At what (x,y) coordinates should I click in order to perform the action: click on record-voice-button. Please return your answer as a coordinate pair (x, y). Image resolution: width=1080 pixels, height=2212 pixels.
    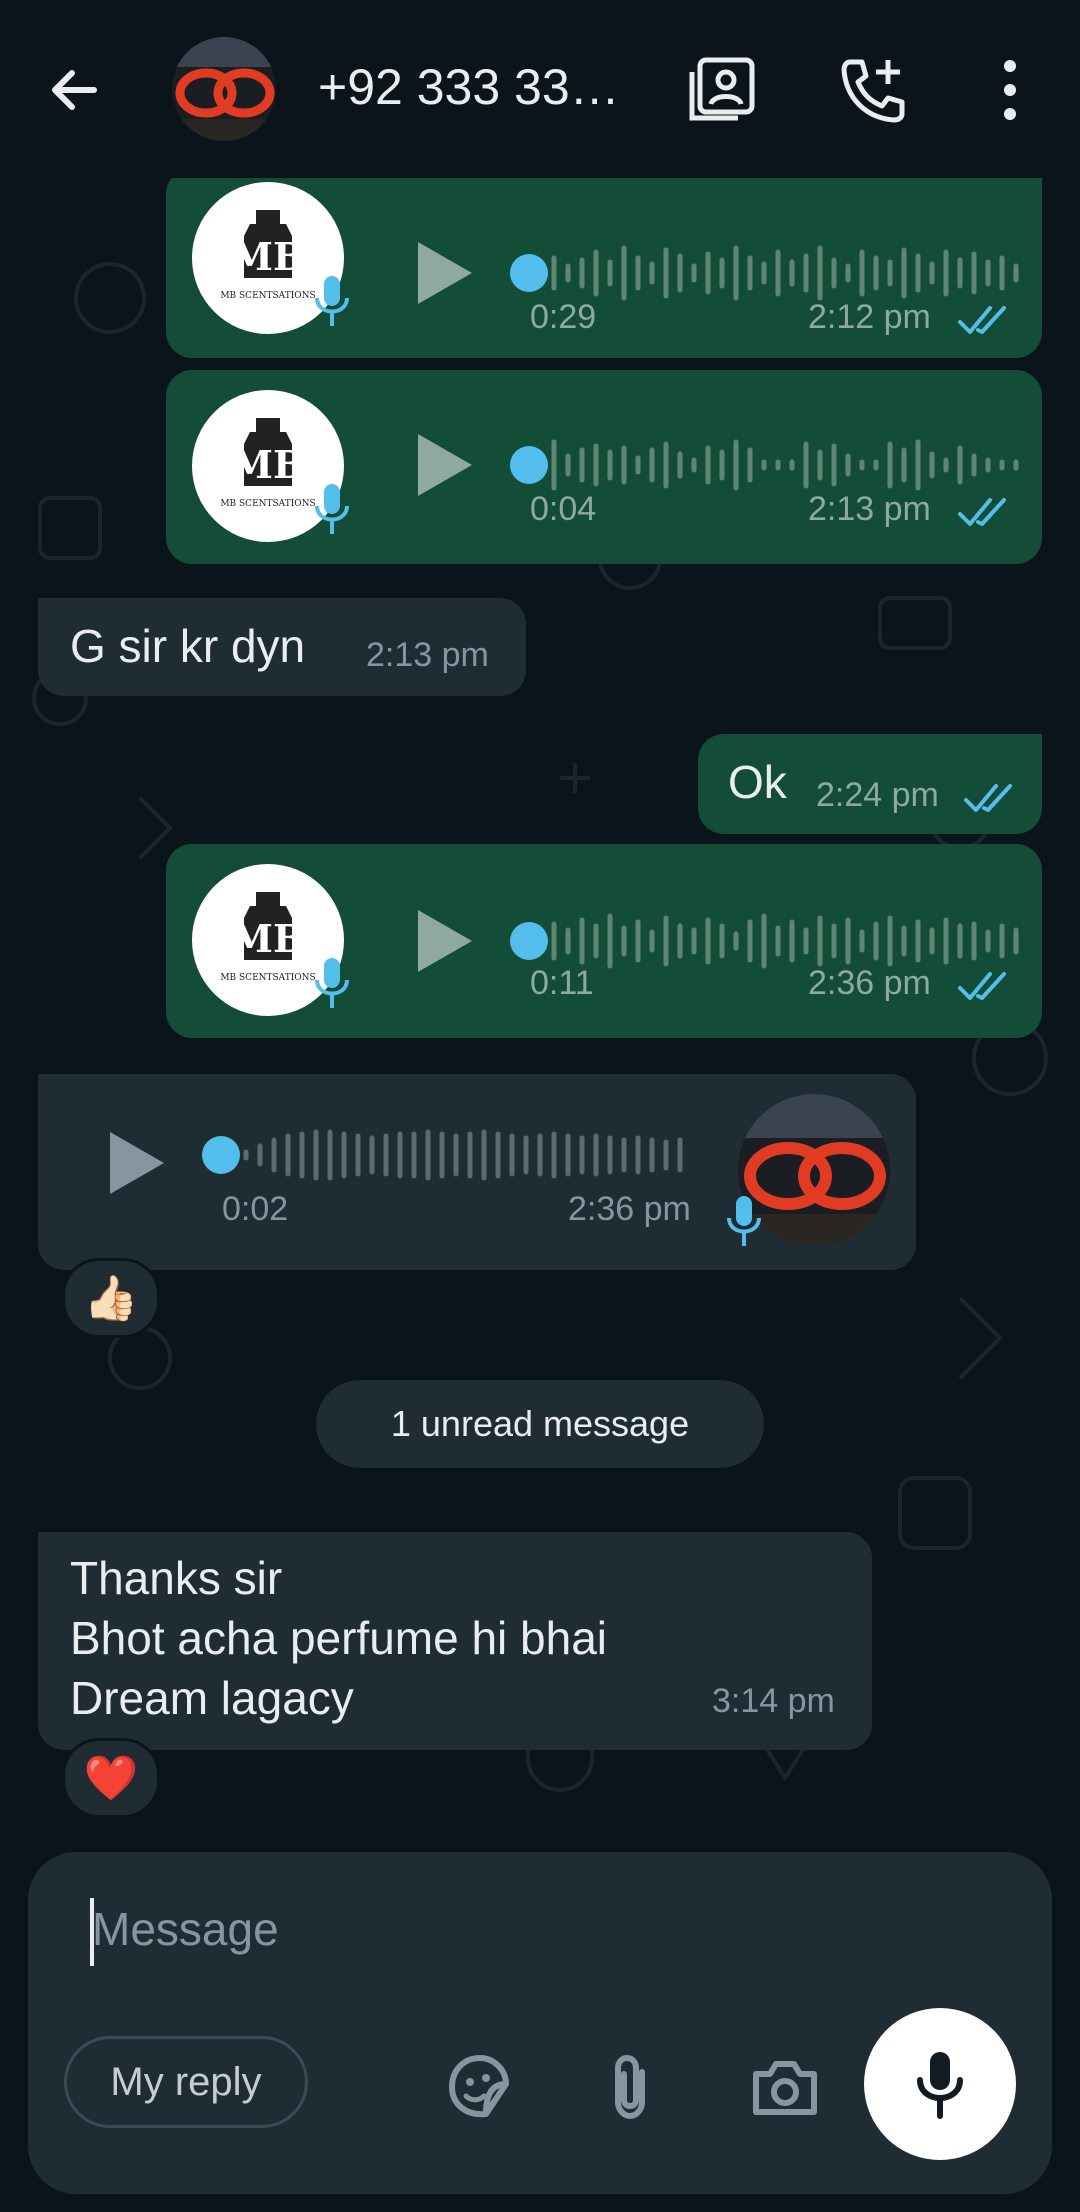
    Looking at the image, I should click on (940, 2084).